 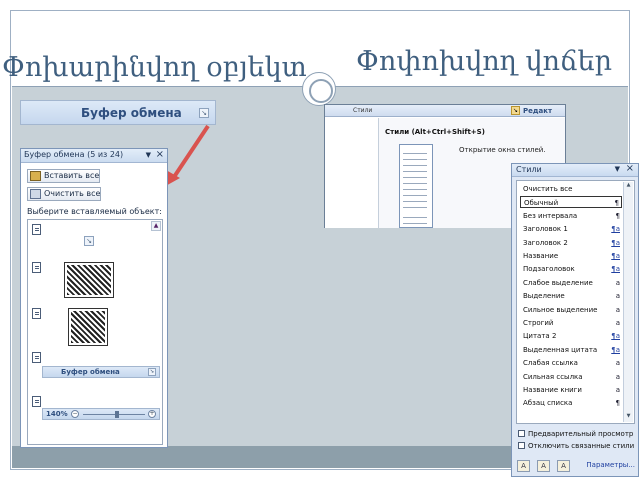 What do you see at coordinates (560, 309) in the screenshot?
I see `style-item-label: Сильное выделение` at bounding box center [560, 309].